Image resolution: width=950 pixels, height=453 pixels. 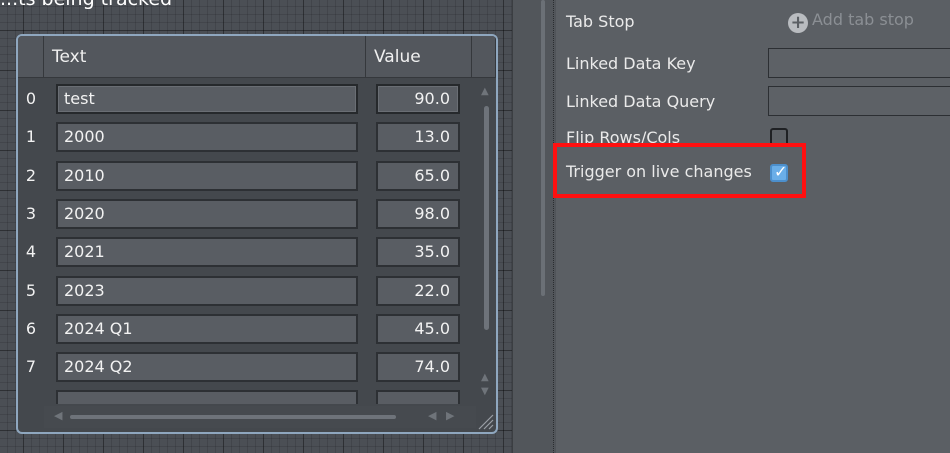 I want to click on row-index: 2, so click(x=31, y=175).